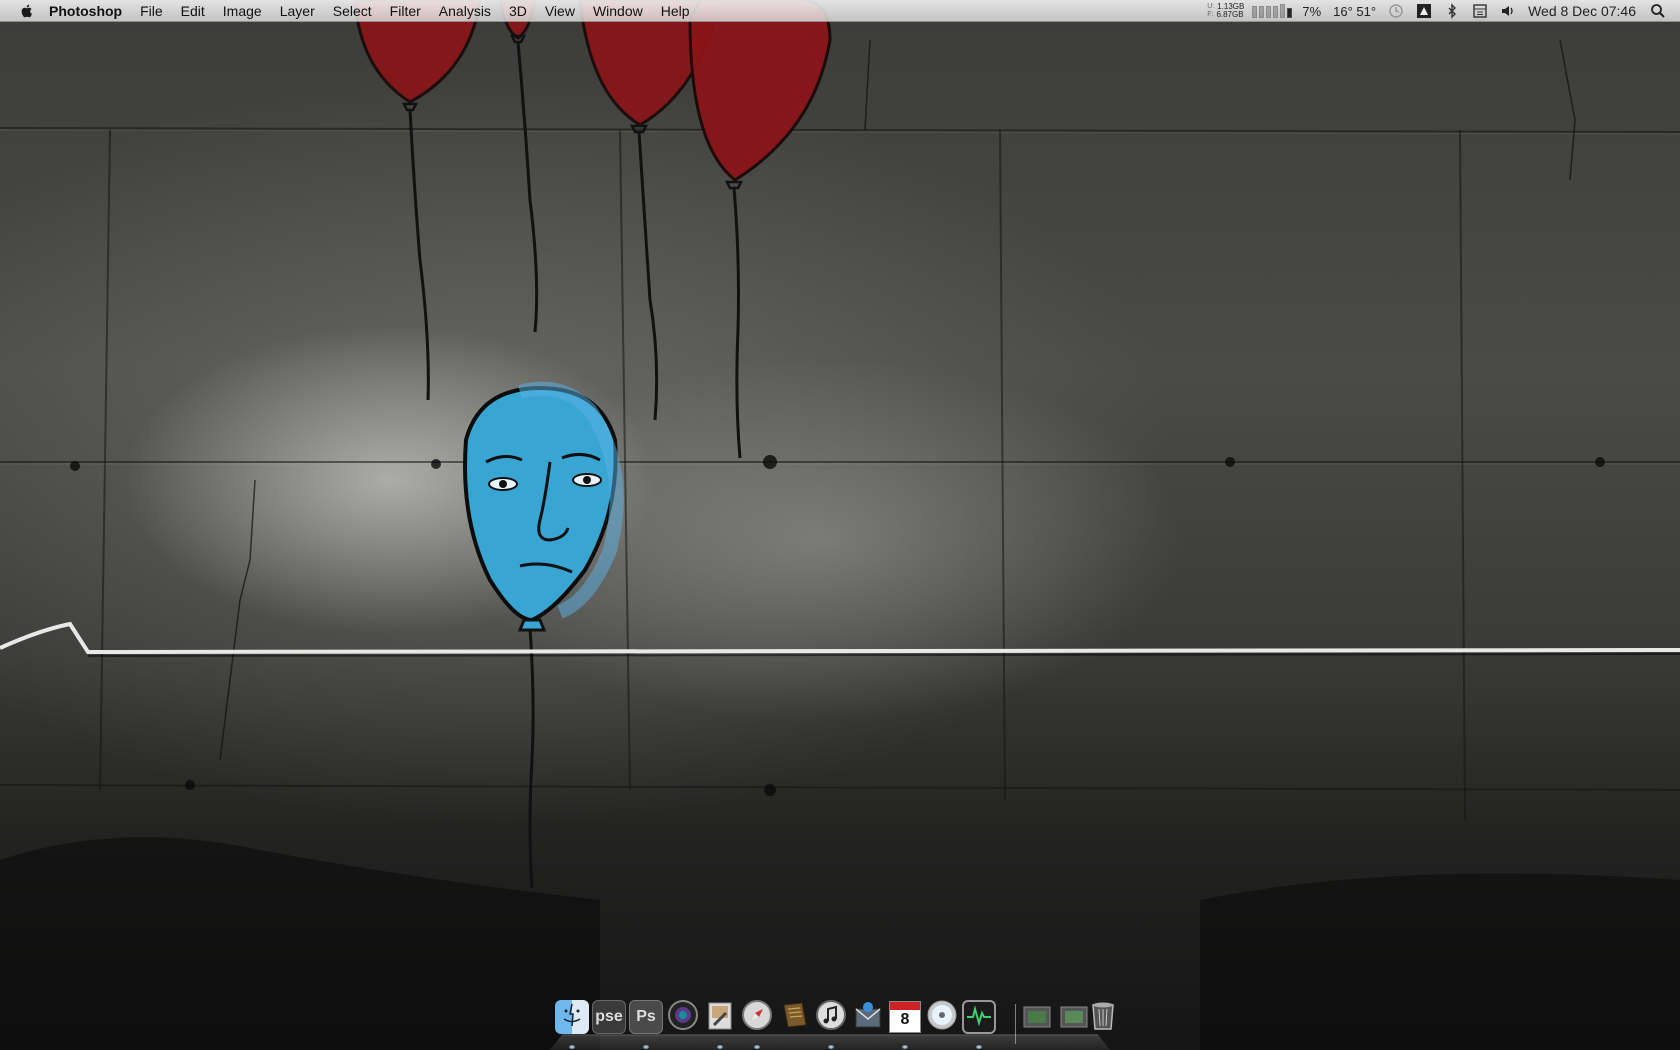 This screenshot has width=1680, height=1050. I want to click on finder-icon, so click(572, 1017).